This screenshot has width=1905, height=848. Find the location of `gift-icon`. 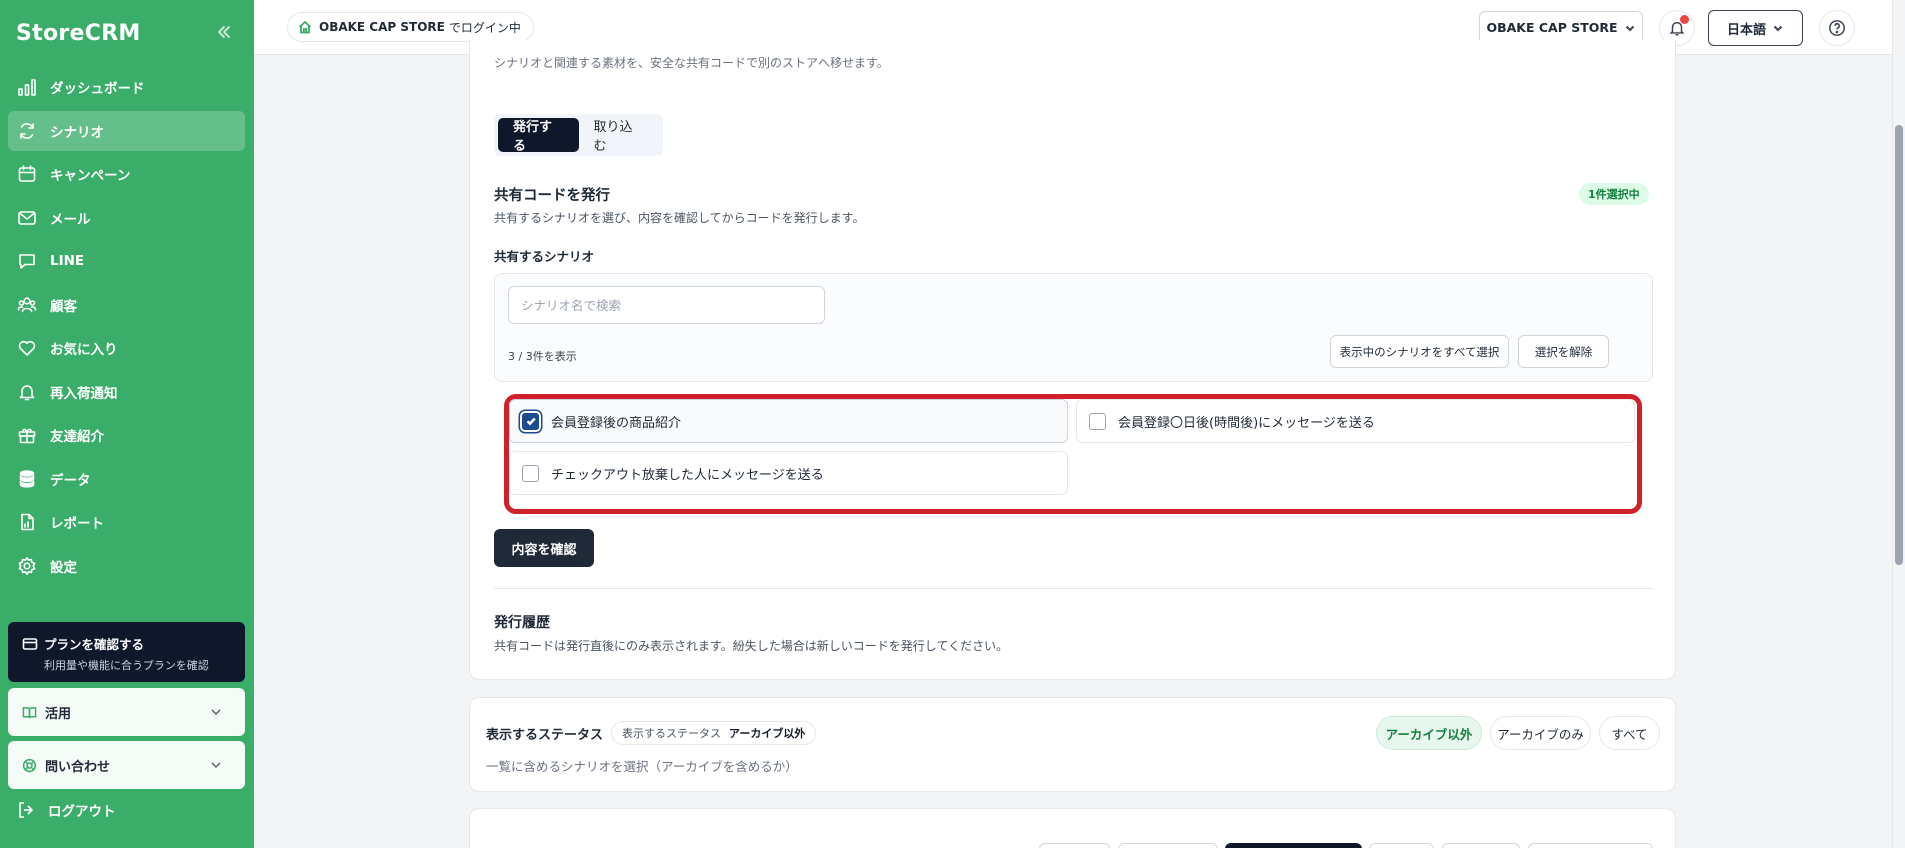

gift-icon is located at coordinates (27, 435).